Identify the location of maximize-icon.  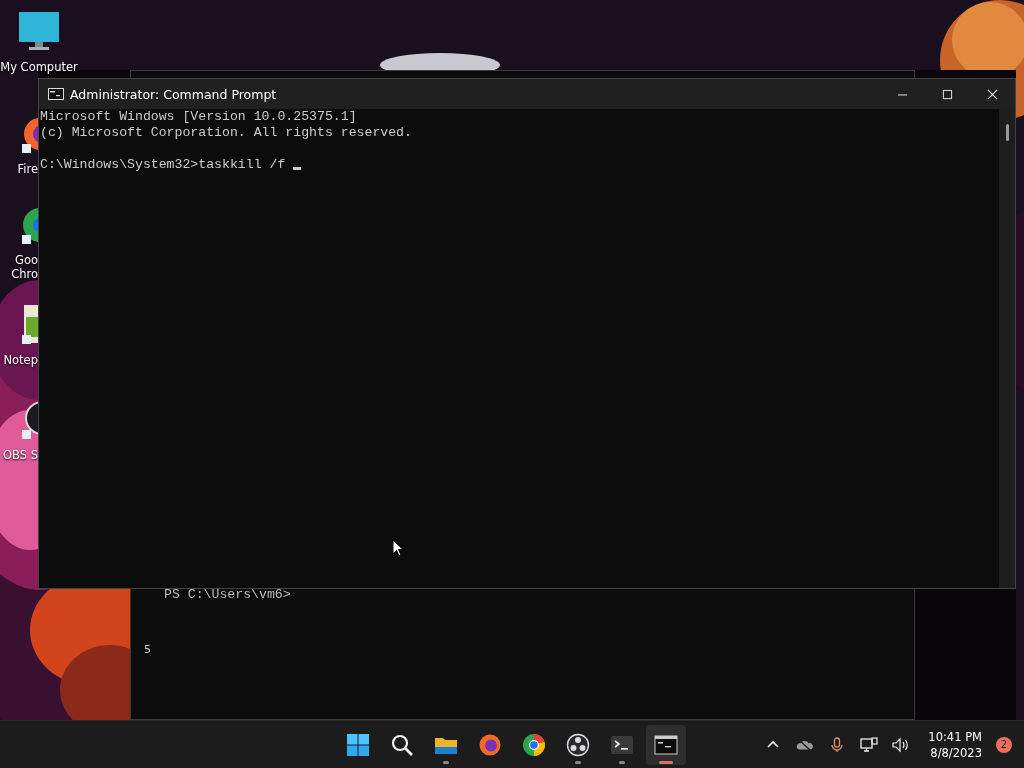
(947, 94).